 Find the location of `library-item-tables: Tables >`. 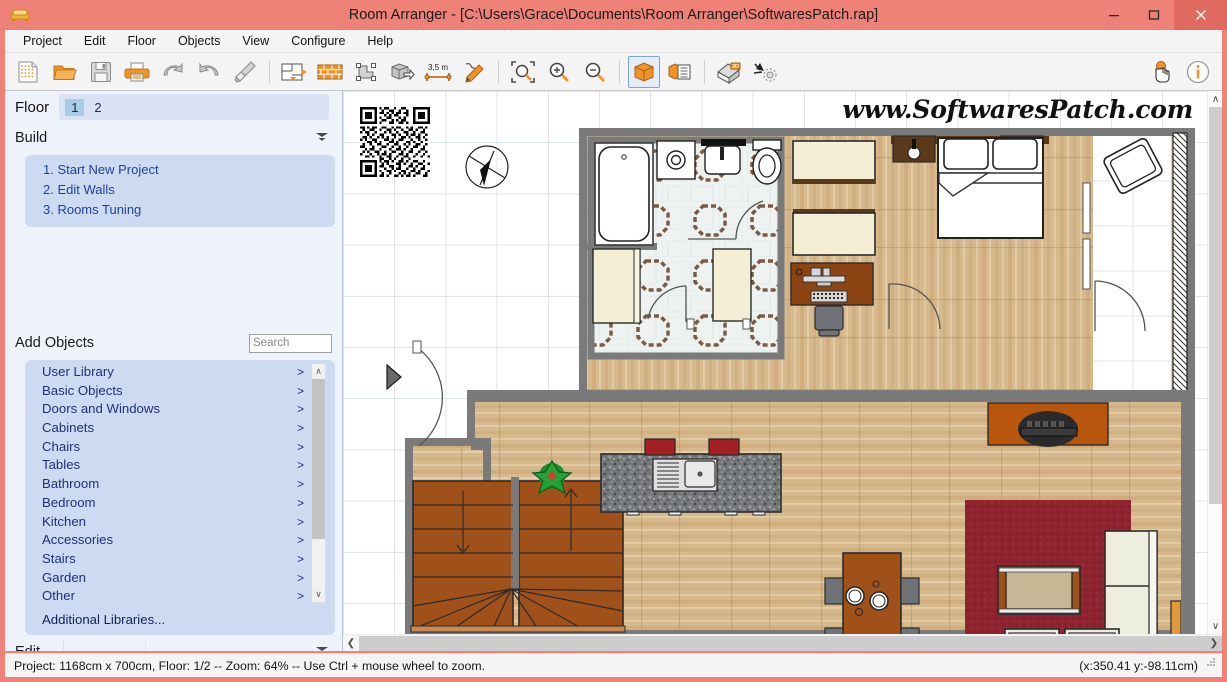

library-item-tables: Tables > is located at coordinates (171, 465).